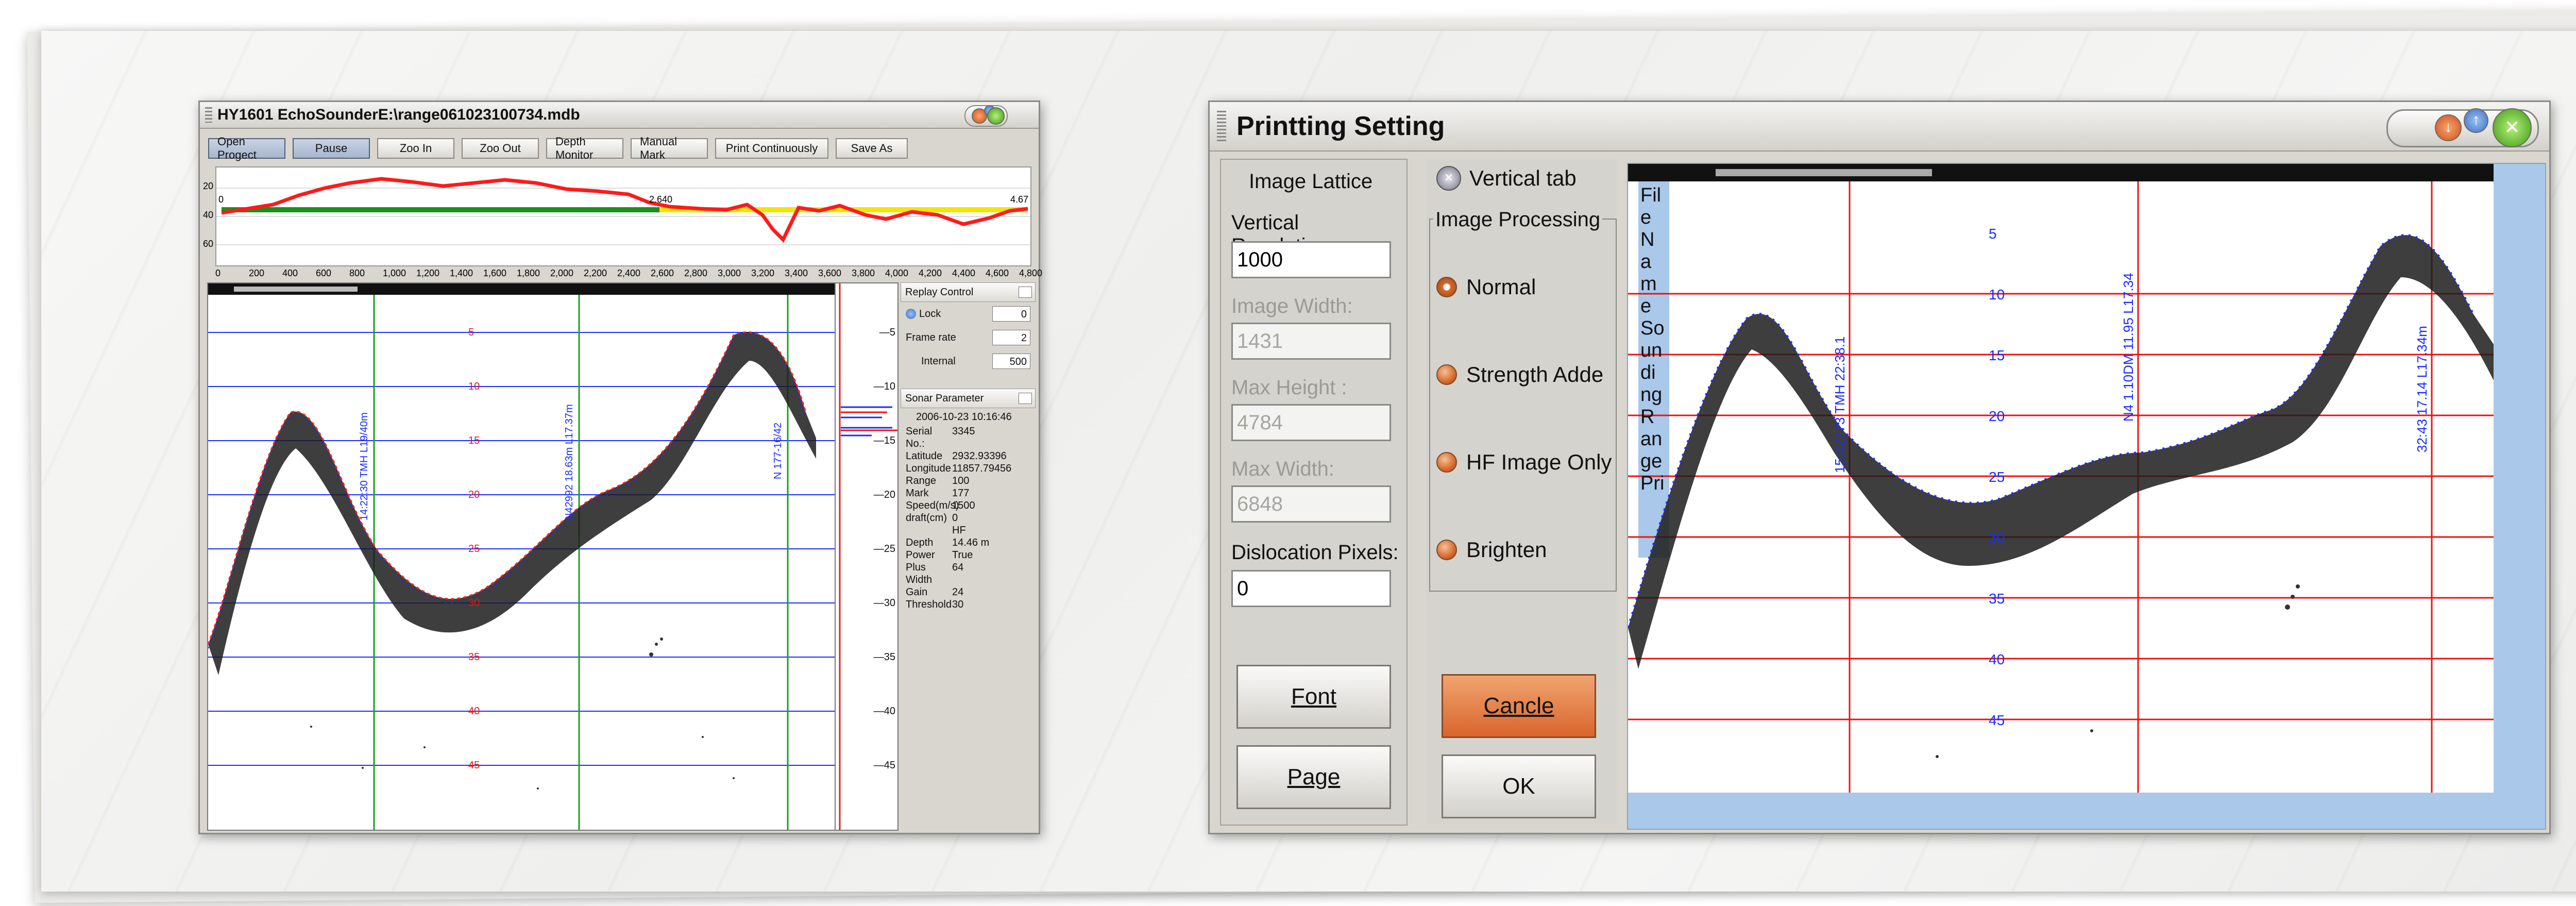  What do you see at coordinates (529, 273) in the screenshot?
I see `ruler-tick: 1,800` at bounding box center [529, 273].